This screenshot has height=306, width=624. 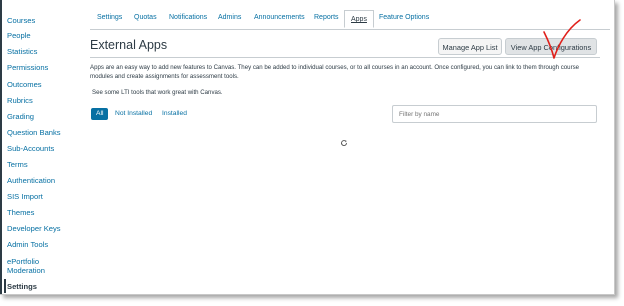 I want to click on view-app-configurations-button: View App Configurations, so click(x=551, y=46).